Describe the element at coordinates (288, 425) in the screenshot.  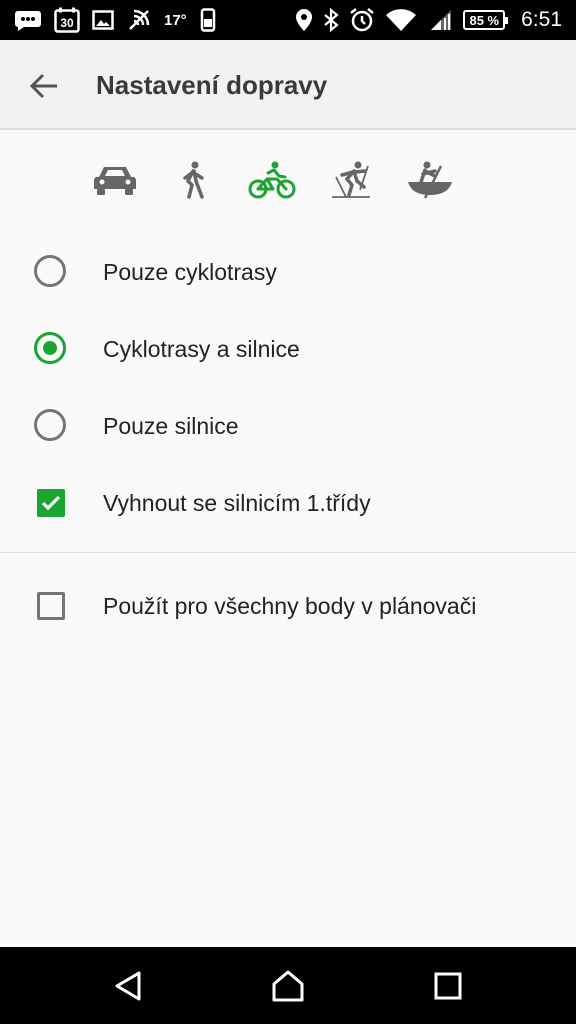
I see `option-roads-only: Pouze silnice` at that location.